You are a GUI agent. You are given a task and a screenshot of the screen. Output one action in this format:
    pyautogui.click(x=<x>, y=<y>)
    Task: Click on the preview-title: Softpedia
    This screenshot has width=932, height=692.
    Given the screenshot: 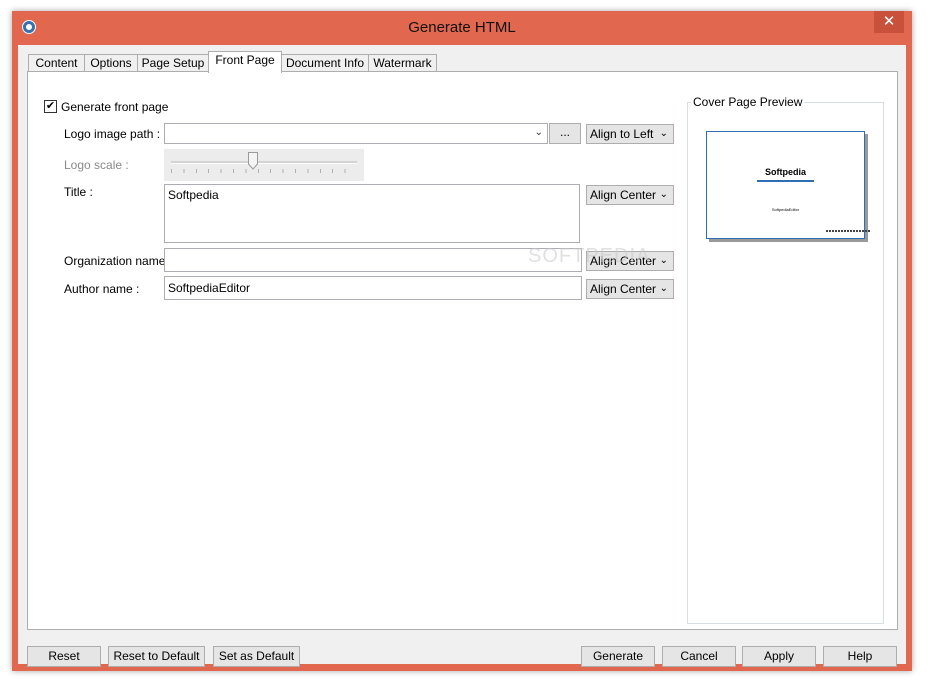 What is the action you would take?
    pyautogui.click(x=785, y=172)
    